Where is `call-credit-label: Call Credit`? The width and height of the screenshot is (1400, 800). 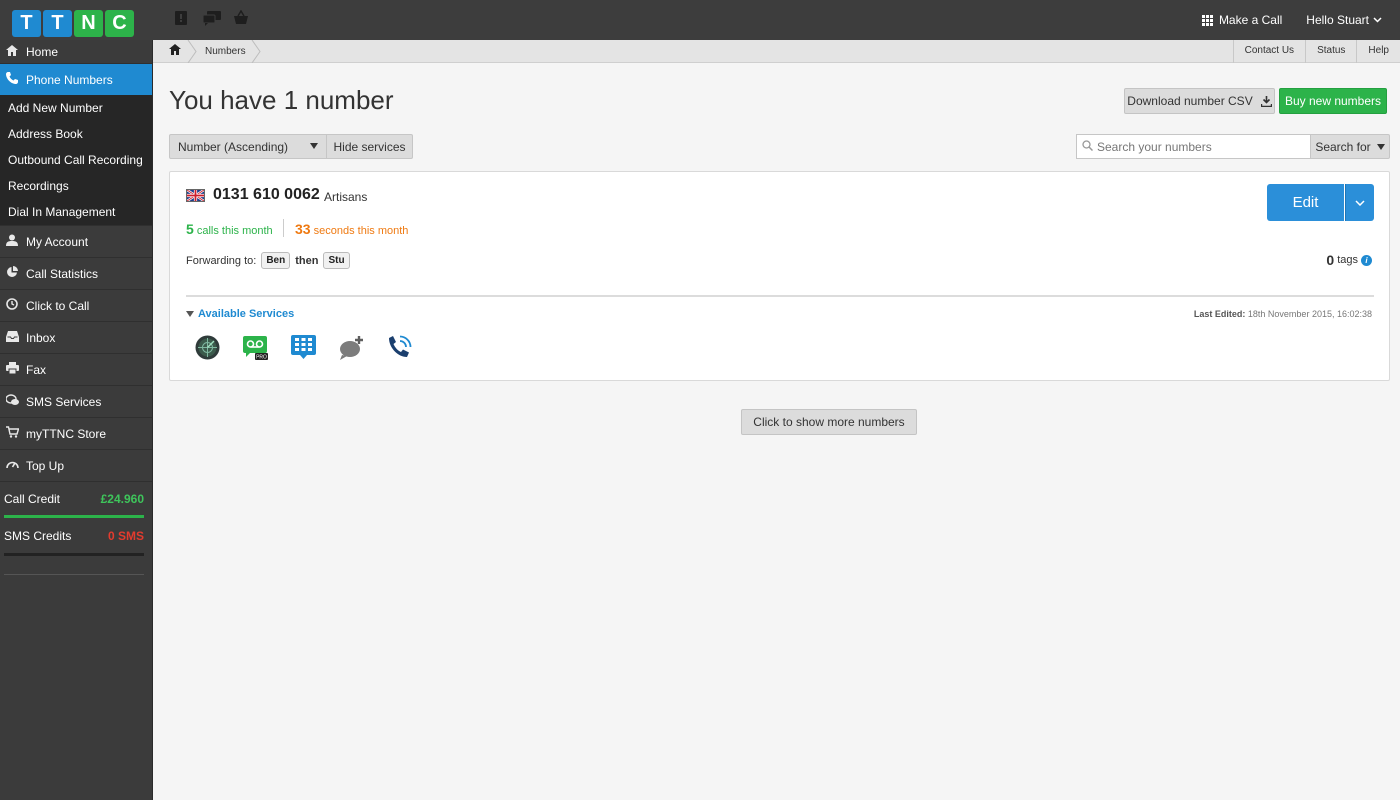
call-credit-label: Call Credit is located at coordinates (32, 498).